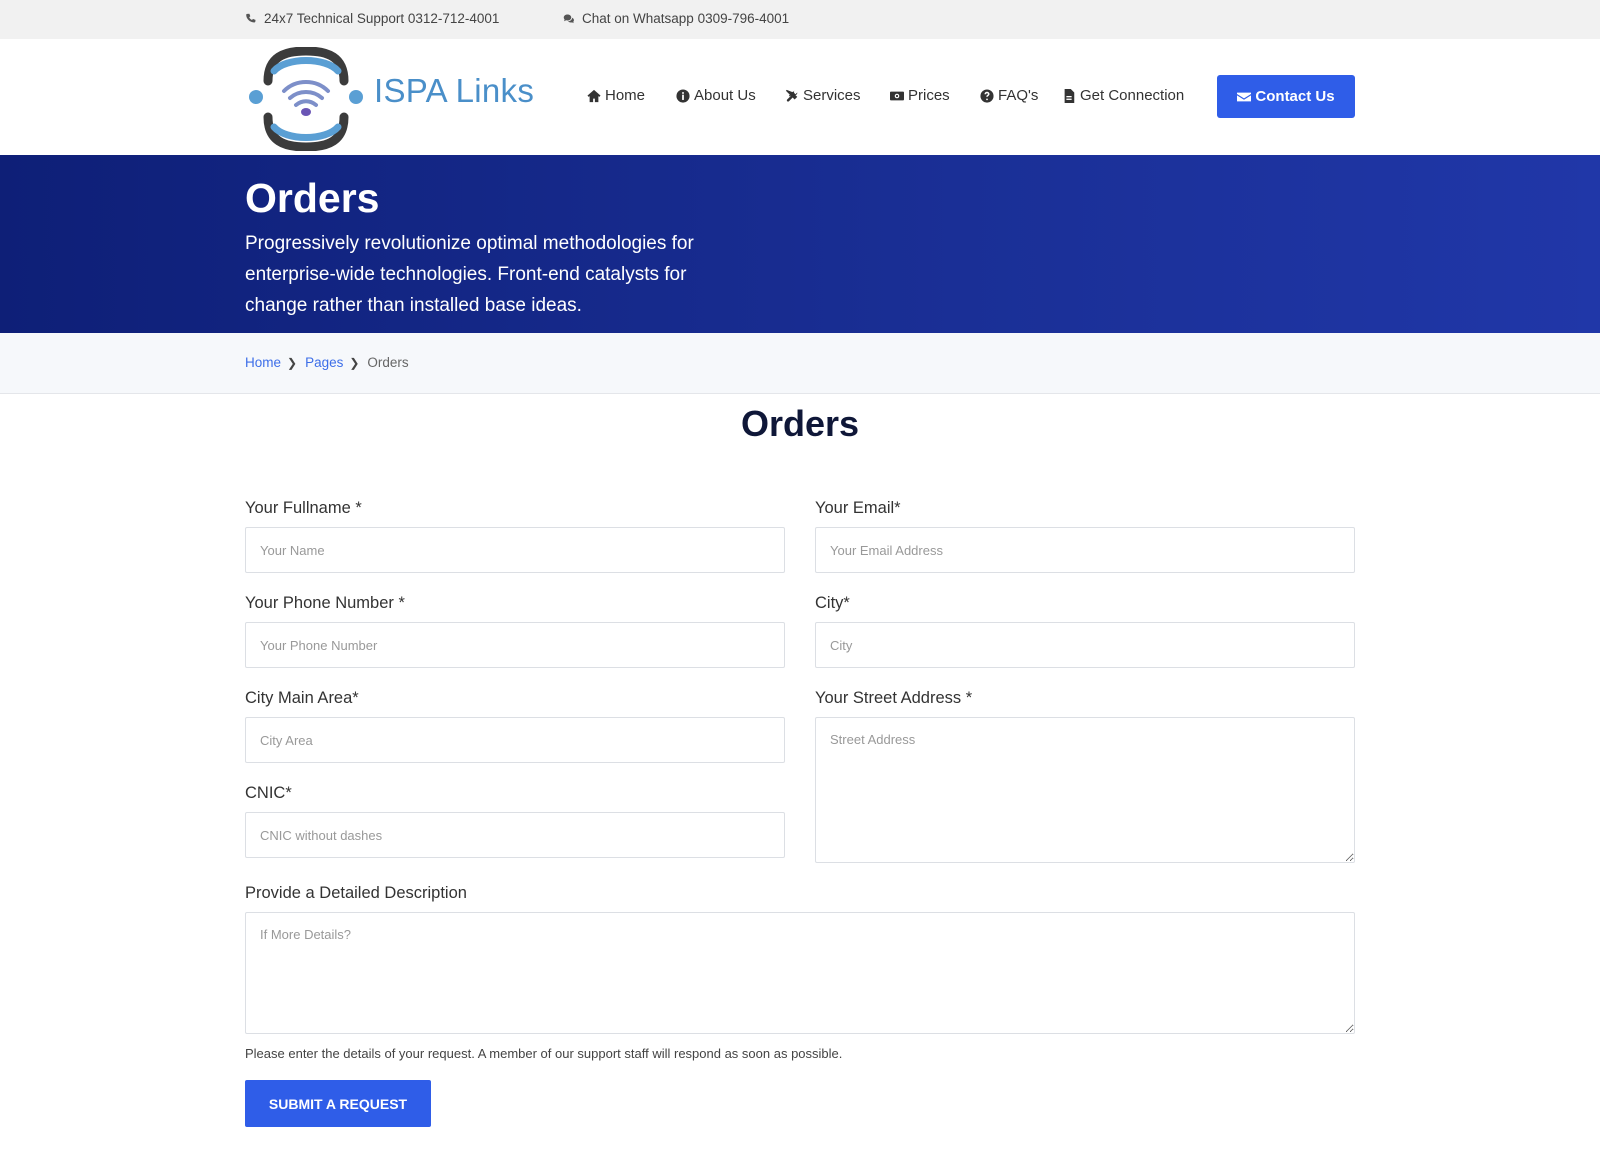 Image resolution: width=1600 pixels, height=1154 pixels. I want to click on fullname-input, so click(515, 550).